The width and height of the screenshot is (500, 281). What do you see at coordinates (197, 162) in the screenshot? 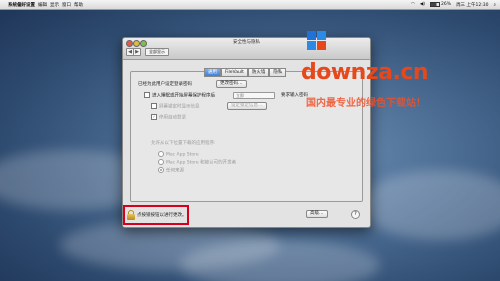
I see `option-identified-developers: Mac App Store 和被认可的开发者` at bounding box center [197, 162].